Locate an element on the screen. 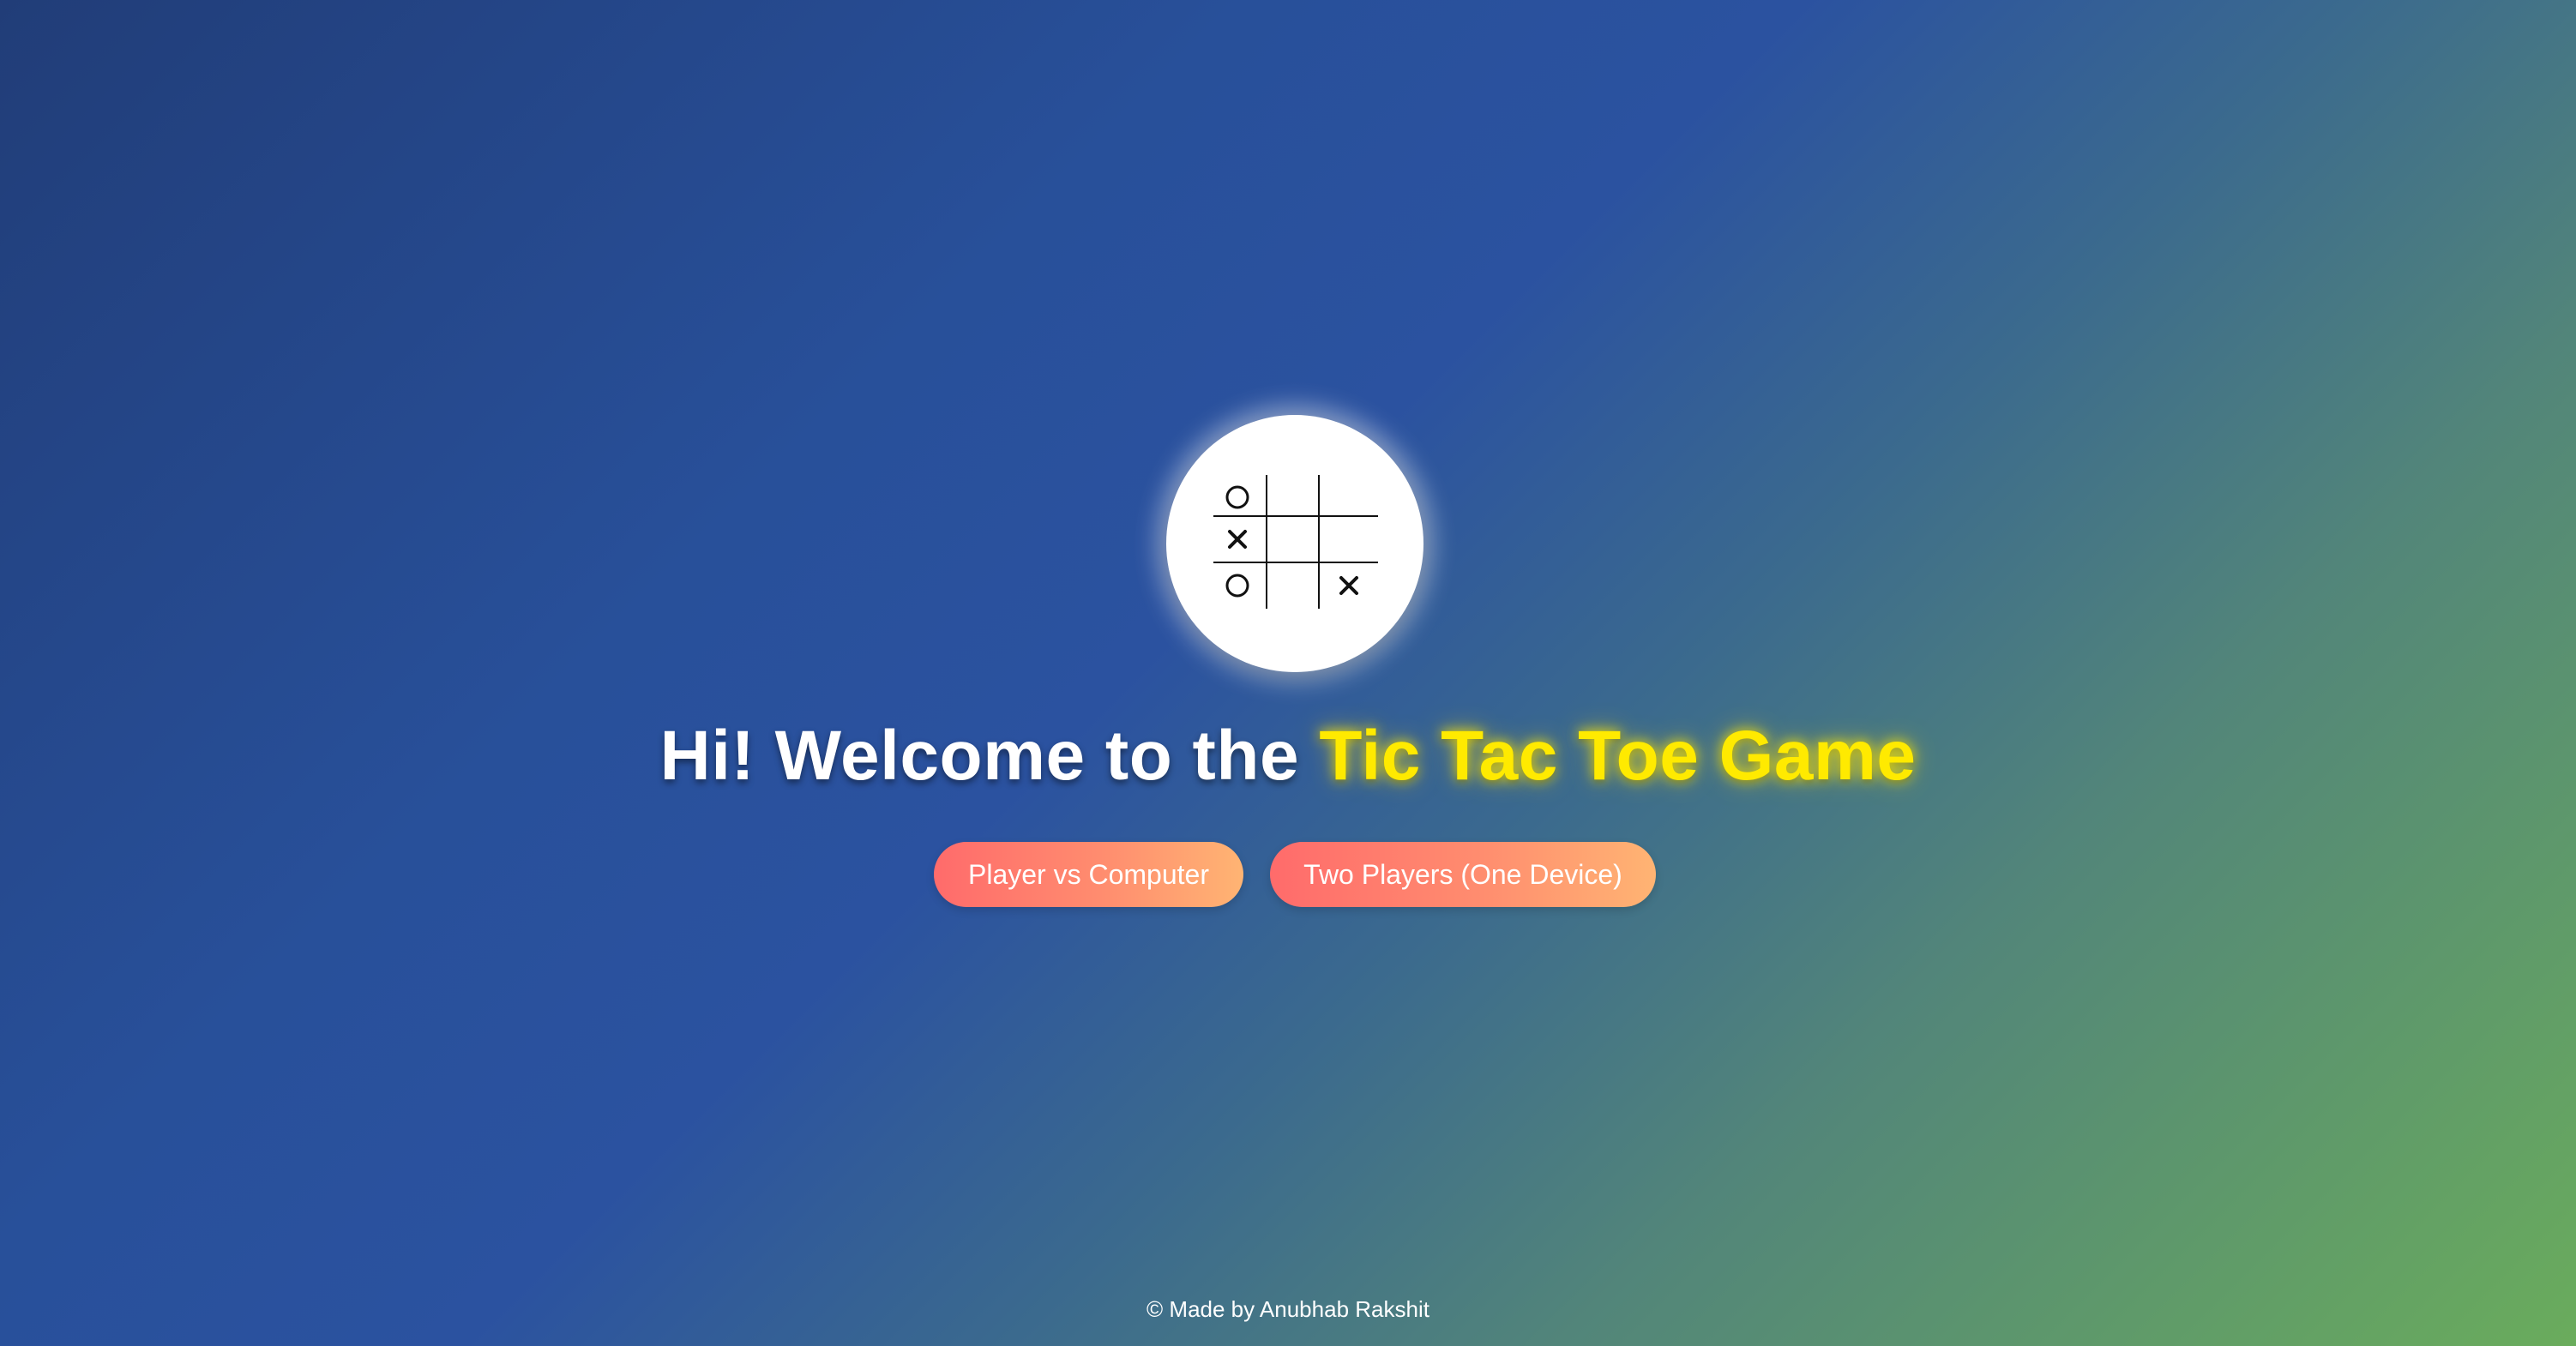 The image size is (2576, 1346). player-vs-computer-button: Player vs Computer is located at coordinates (1088, 874).